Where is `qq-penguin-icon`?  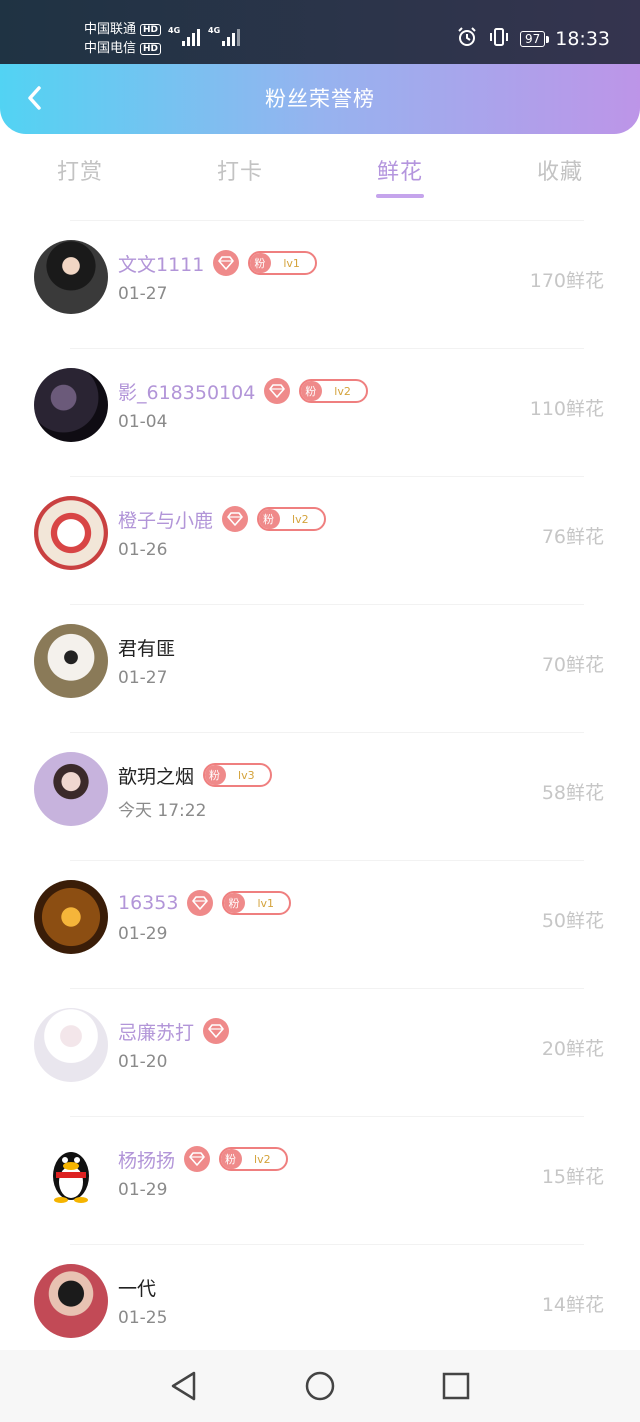 qq-penguin-icon is located at coordinates (71, 1177).